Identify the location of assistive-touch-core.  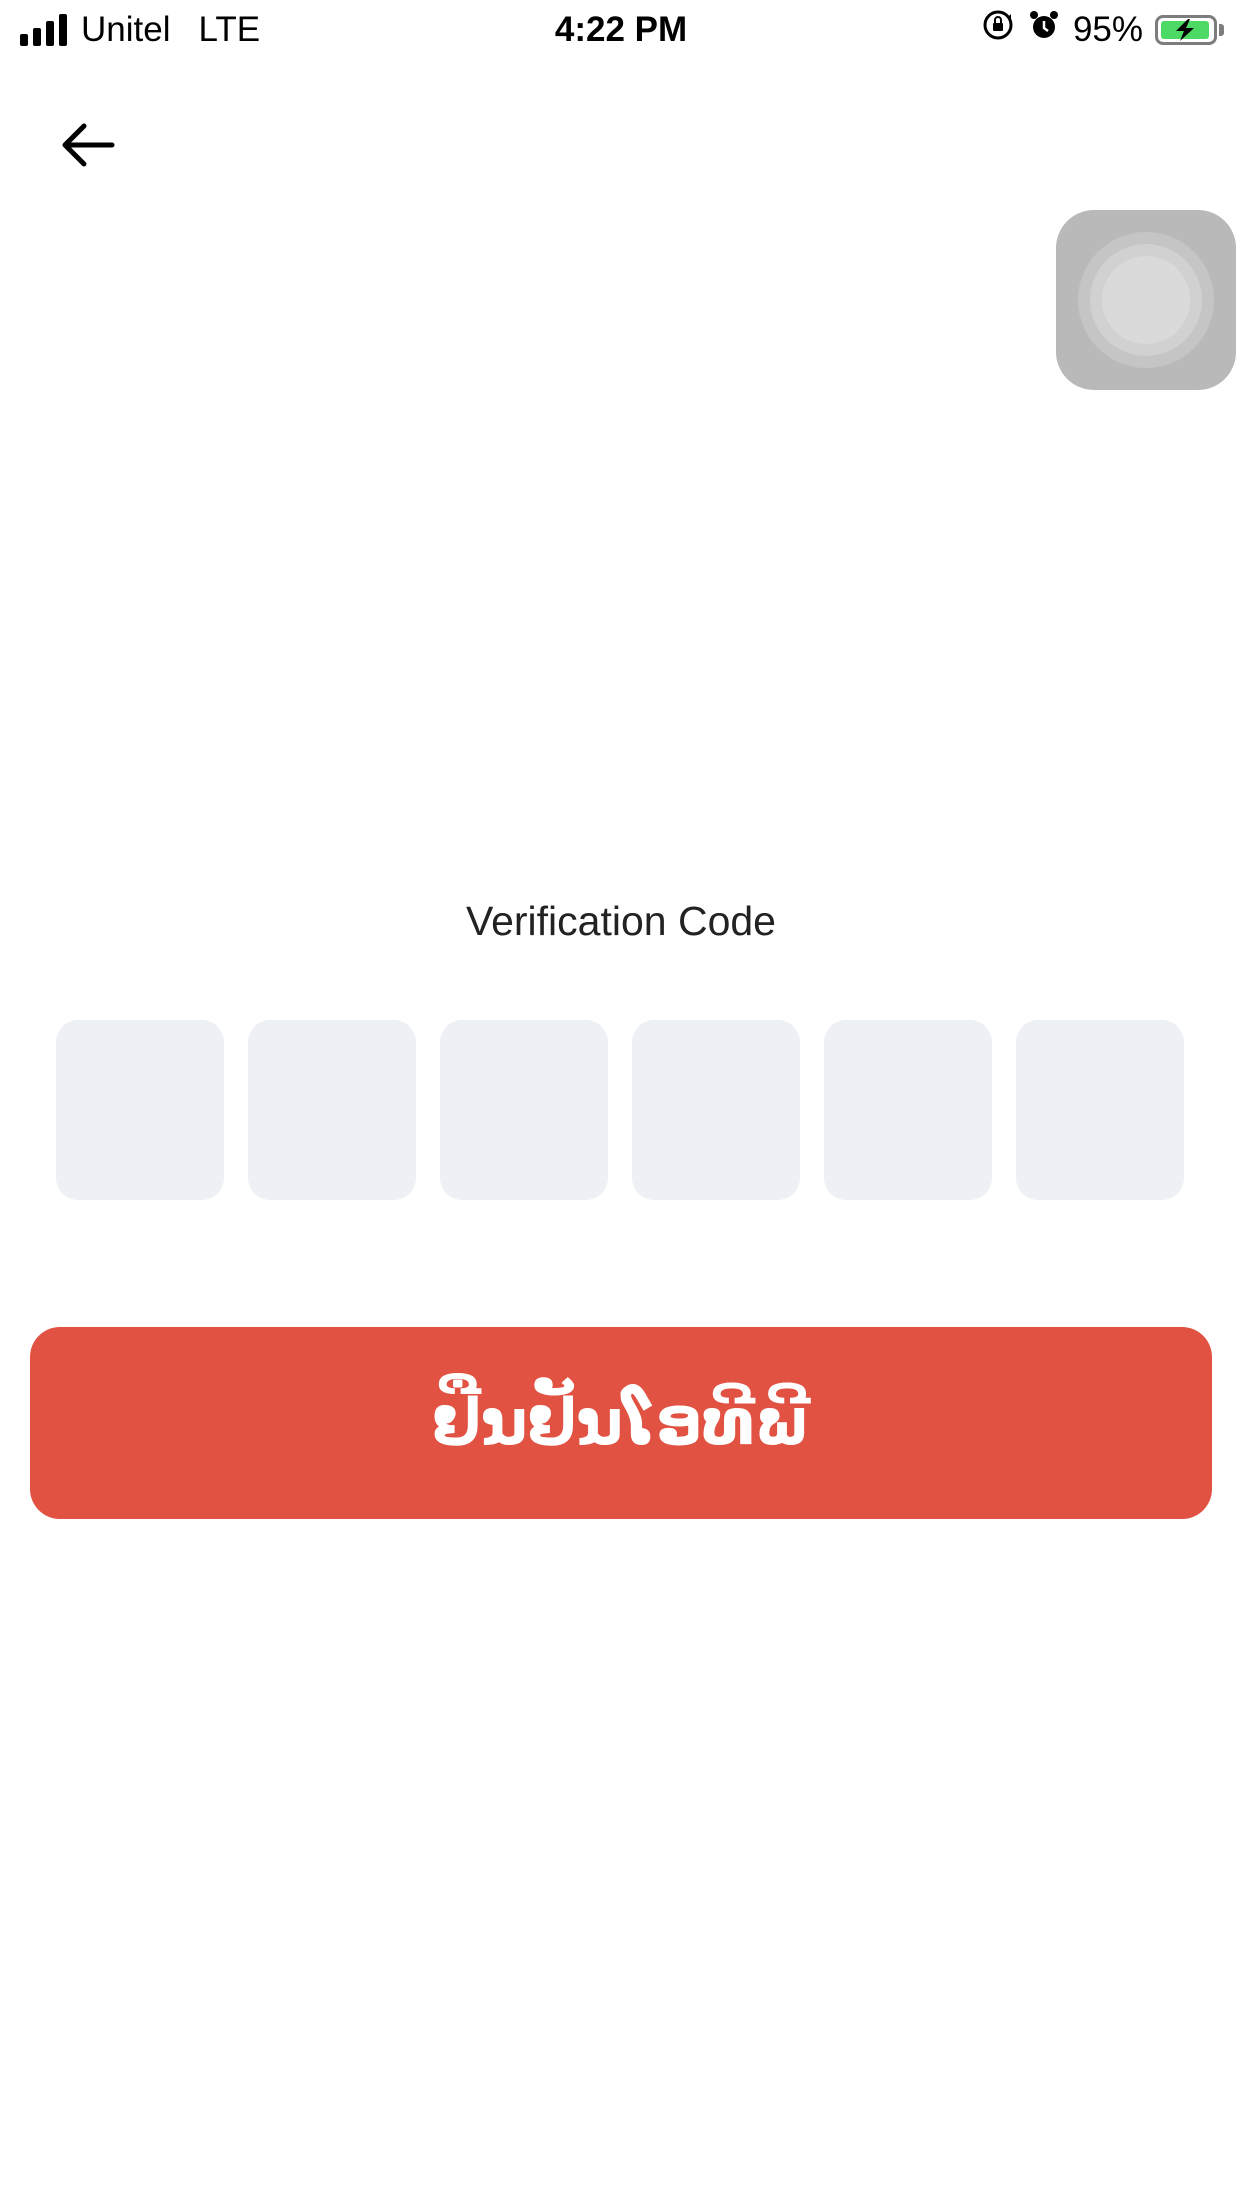
(1146, 300).